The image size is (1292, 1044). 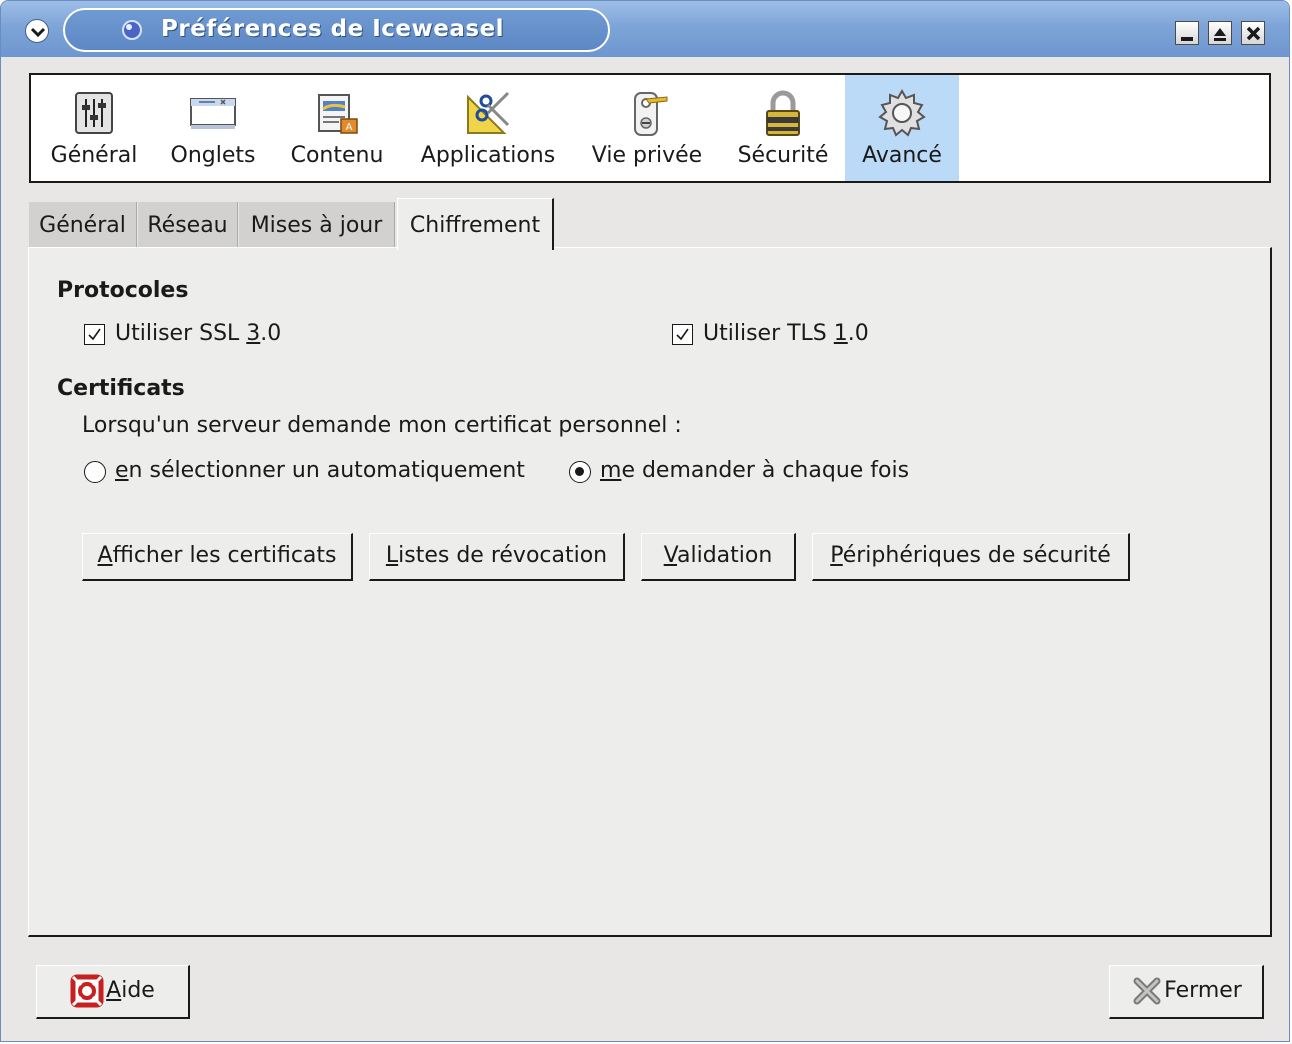 I want to click on pane-security: Sécurité, so click(x=783, y=128).